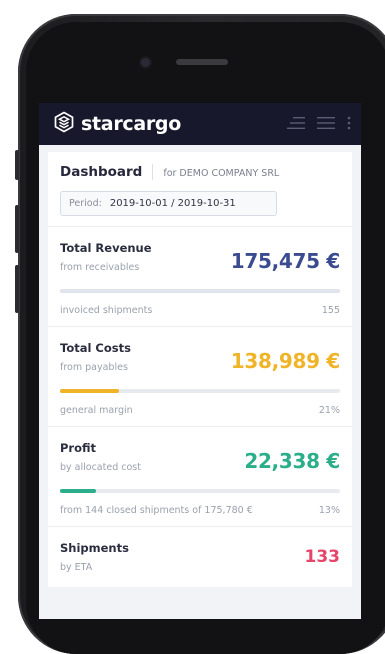  What do you see at coordinates (285, 261) in the screenshot?
I see `revenue-value: 175,475 €` at bounding box center [285, 261].